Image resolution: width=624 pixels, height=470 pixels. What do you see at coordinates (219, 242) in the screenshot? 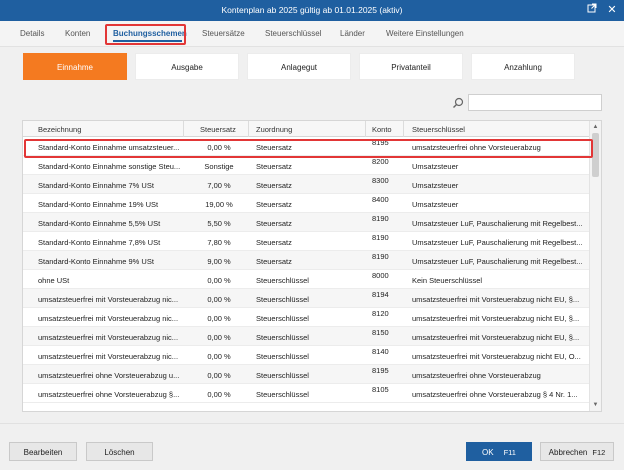
I see `cell-steuersatz: 7,80 %` at bounding box center [219, 242].